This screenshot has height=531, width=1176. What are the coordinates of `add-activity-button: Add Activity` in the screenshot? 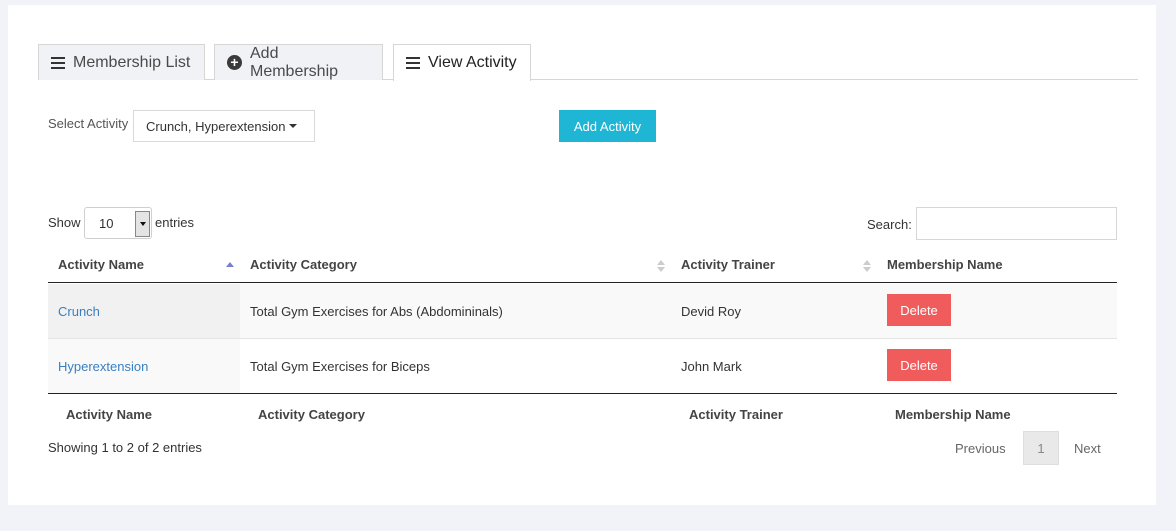 It's located at (607, 126).